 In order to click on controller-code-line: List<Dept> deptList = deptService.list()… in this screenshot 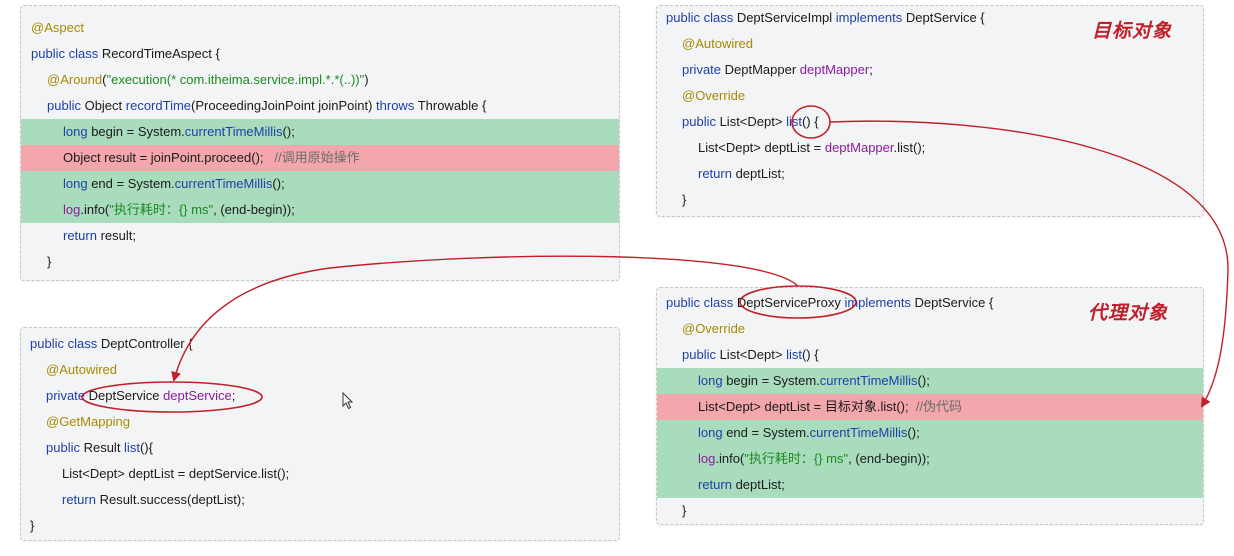, I will do `click(320, 474)`.